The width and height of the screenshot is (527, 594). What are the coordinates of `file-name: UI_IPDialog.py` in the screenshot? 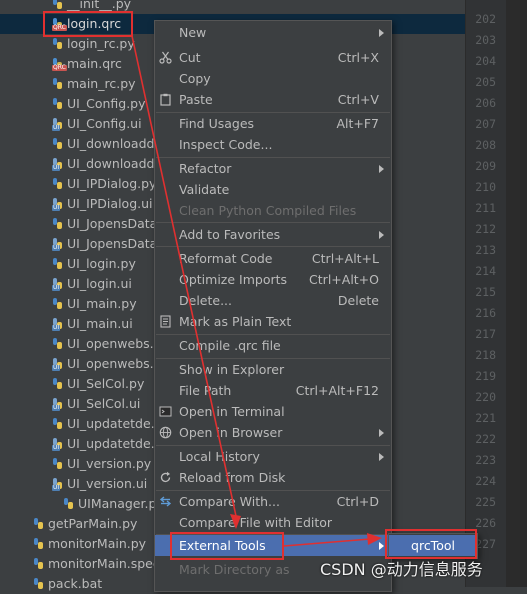 It's located at (112, 183).